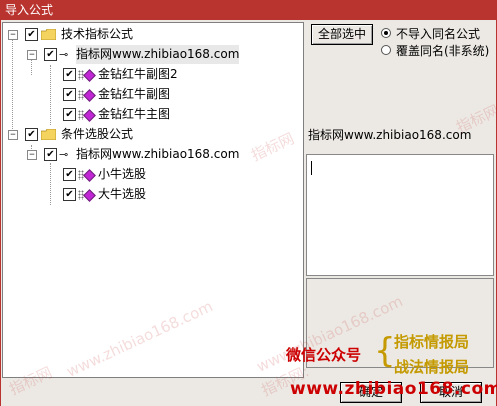  Describe the element at coordinates (385, 351) in the screenshot. I see `brace-glyph: {` at that location.